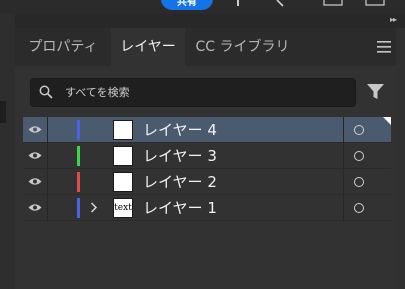  I want to click on layer-name: レイヤー 1, so click(180, 208).